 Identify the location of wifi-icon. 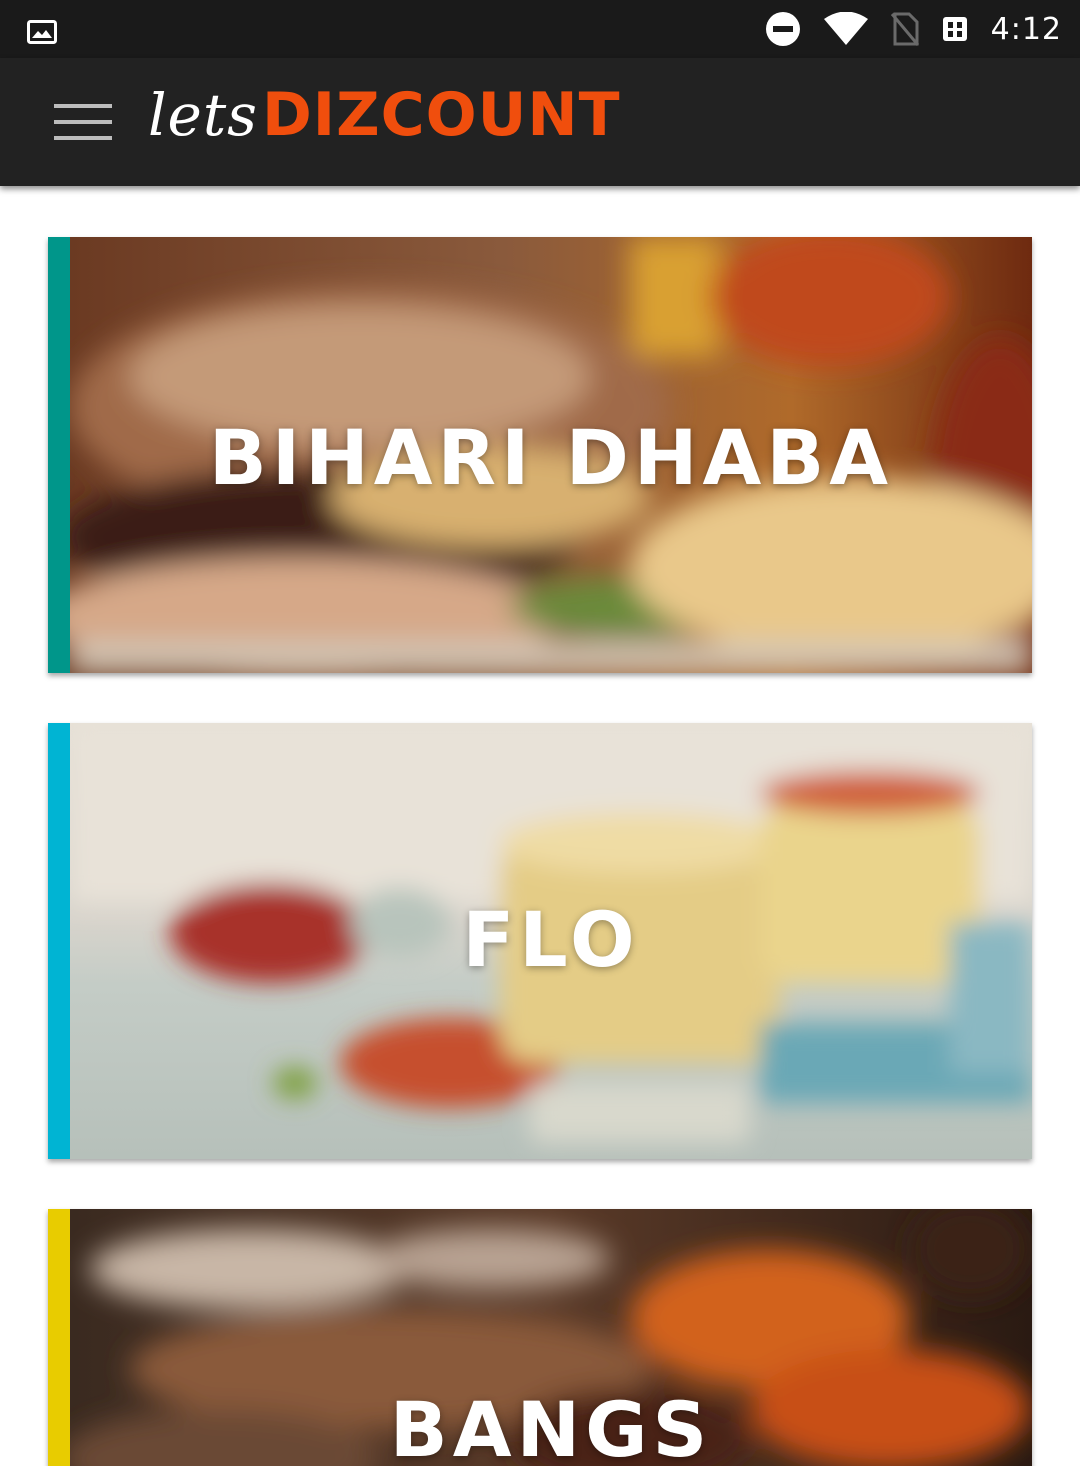
(845, 28).